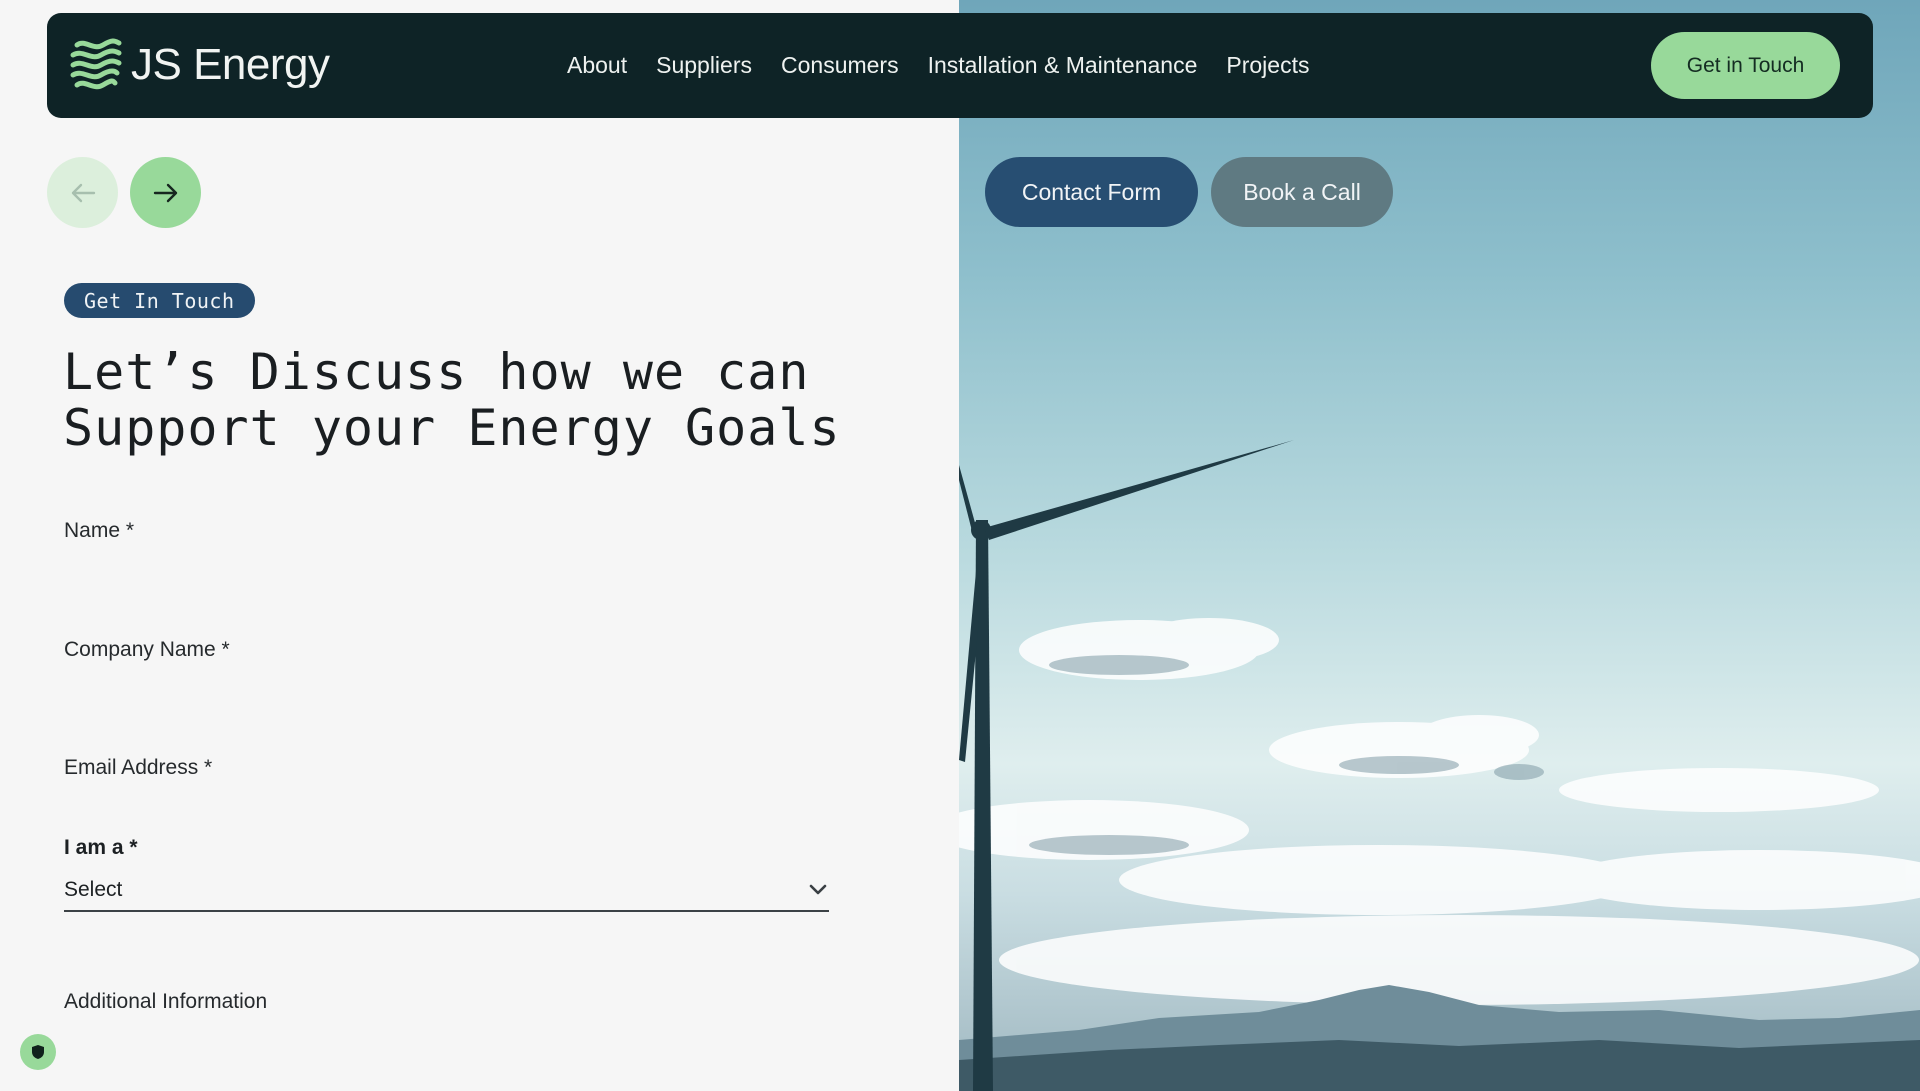 Image resolution: width=1920 pixels, height=1091 pixels. What do you see at coordinates (446, 808) in the screenshot?
I see `email-field` at bounding box center [446, 808].